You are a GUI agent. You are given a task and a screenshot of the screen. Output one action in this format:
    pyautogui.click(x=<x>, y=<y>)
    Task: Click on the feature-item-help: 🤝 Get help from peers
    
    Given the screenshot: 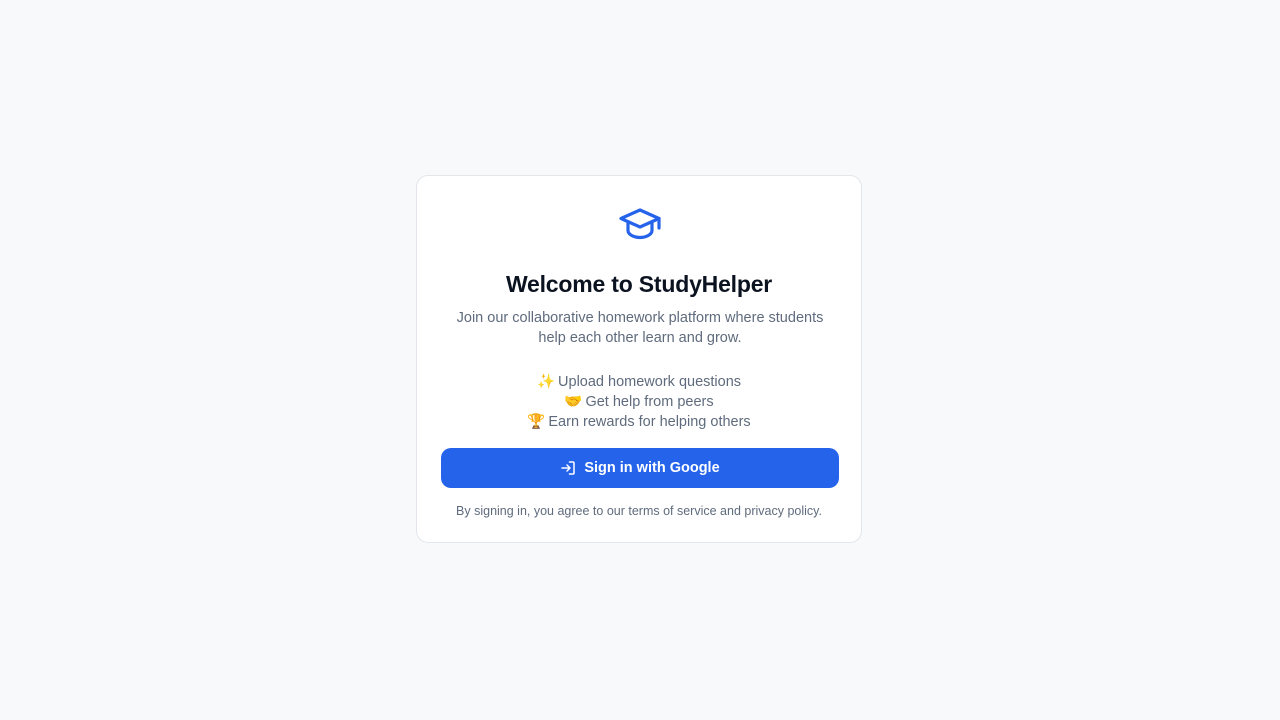 What is the action you would take?
    pyautogui.click(x=639, y=402)
    